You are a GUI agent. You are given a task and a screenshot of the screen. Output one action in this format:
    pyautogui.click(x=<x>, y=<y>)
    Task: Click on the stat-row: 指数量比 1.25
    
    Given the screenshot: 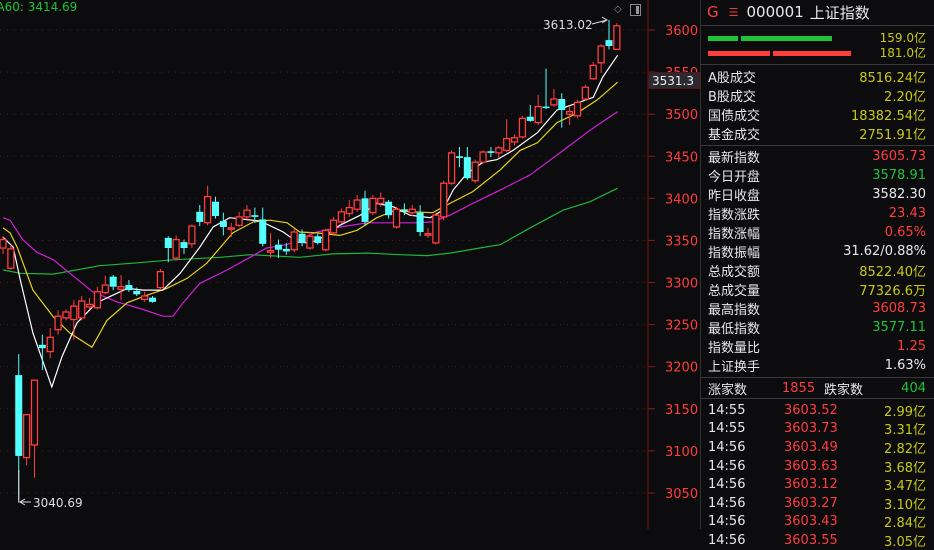 What is the action you would take?
    pyautogui.click(x=817, y=346)
    